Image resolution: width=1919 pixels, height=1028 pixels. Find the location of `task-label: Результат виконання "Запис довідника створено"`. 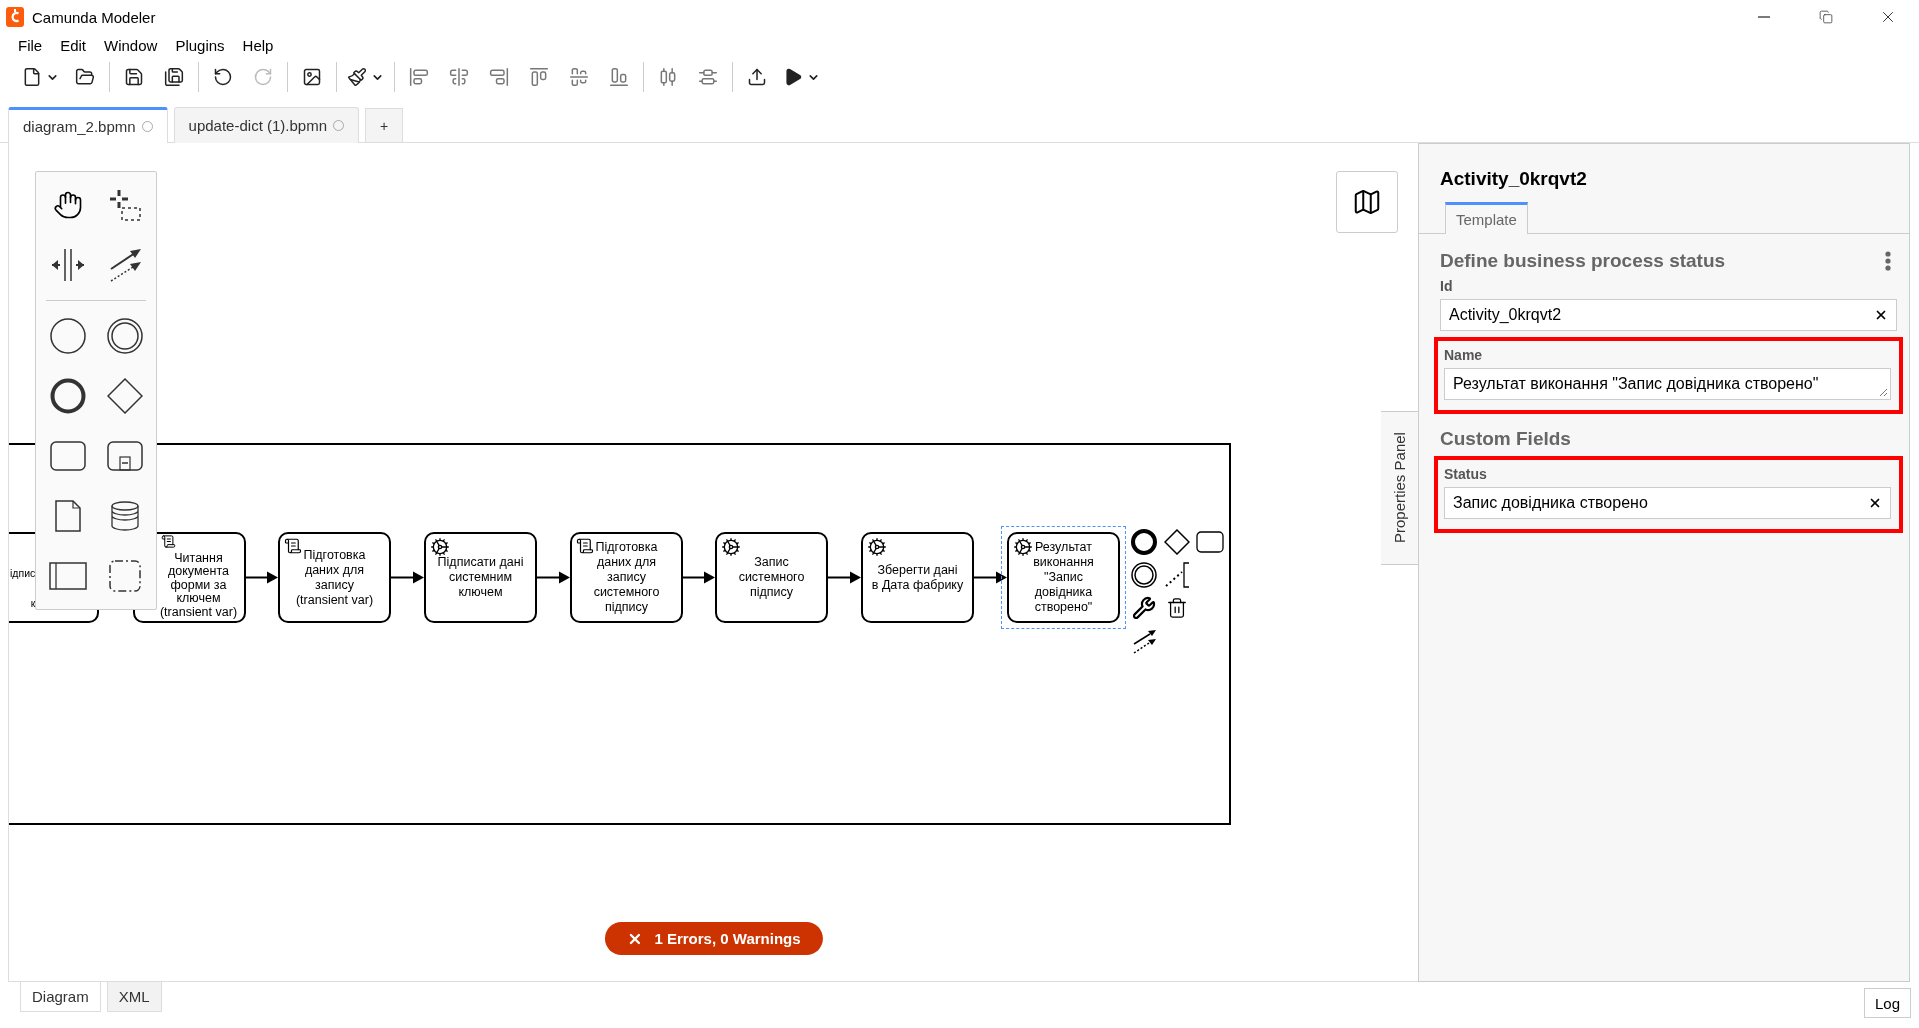

task-label: Результат виконання "Запис довідника створено" is located at coordinates (1063, 577).